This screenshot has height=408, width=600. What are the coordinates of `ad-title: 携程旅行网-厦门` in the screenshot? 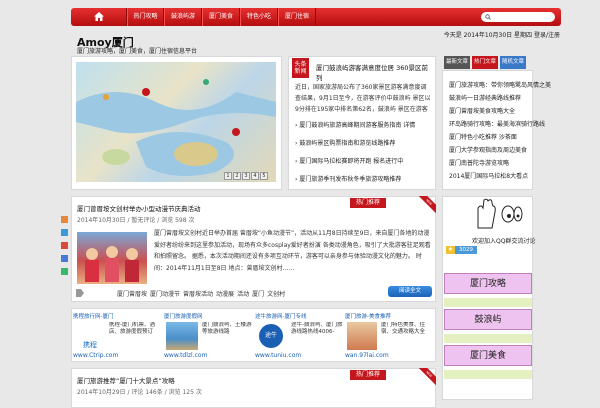 It's located at (118, 316).